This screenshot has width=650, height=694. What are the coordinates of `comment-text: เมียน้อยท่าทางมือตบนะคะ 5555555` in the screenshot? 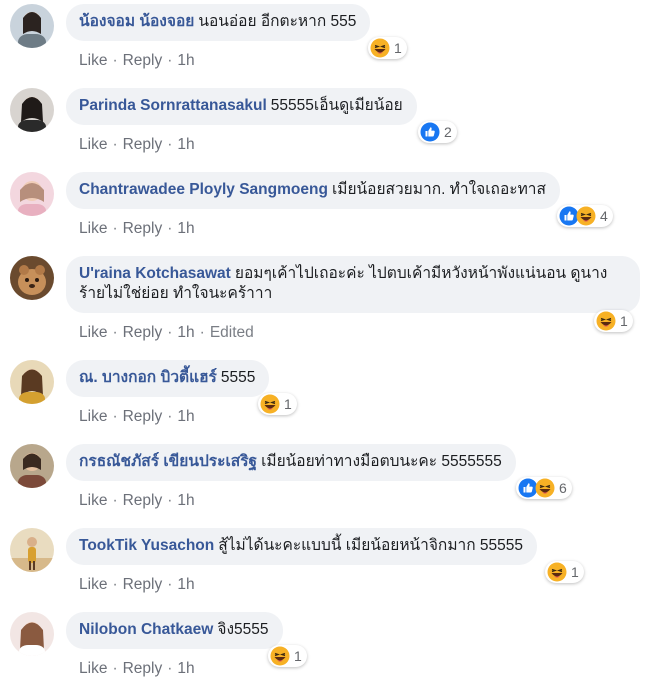 It's located at (381, 461).